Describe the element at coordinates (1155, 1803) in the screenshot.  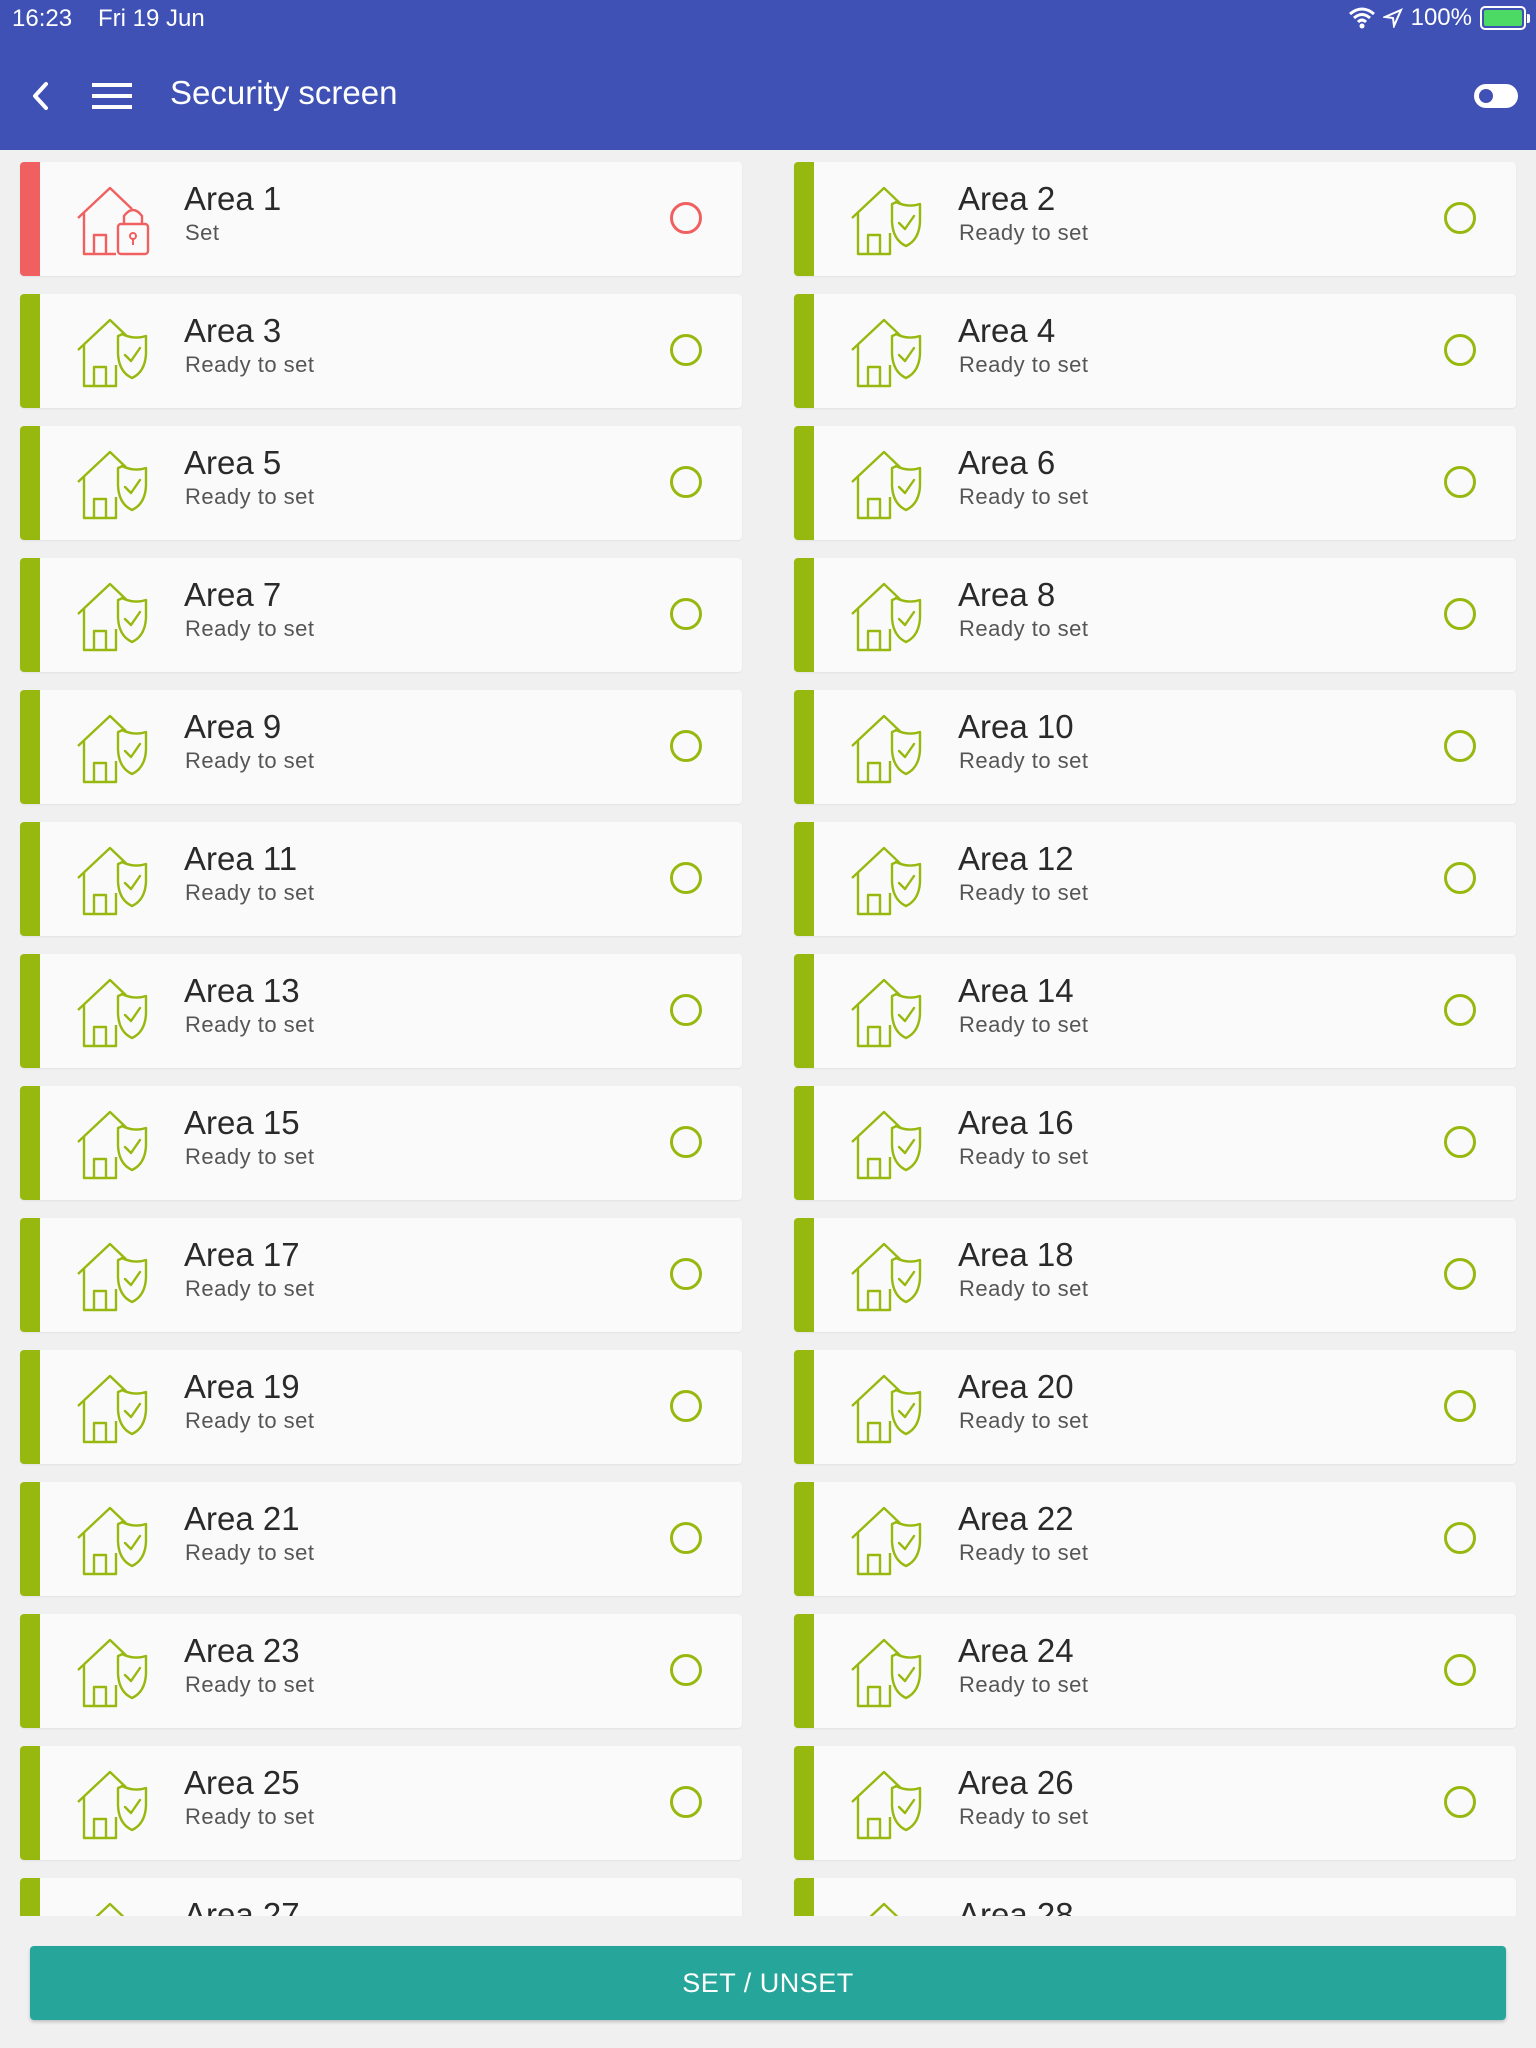
I see `area-card: Area 26 Ready to set` at that location.